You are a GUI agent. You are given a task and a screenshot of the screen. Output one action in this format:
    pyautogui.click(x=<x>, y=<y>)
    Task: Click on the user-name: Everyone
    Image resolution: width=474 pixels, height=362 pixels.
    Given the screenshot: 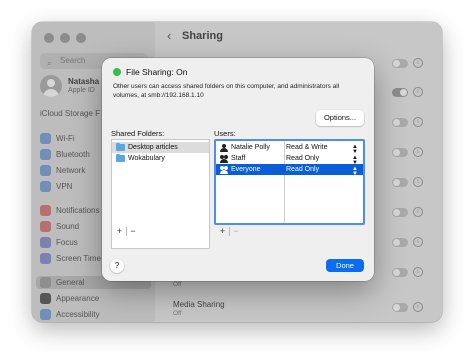 What is the action you would take?
    pyautogui.click(x=246, y=169)
    